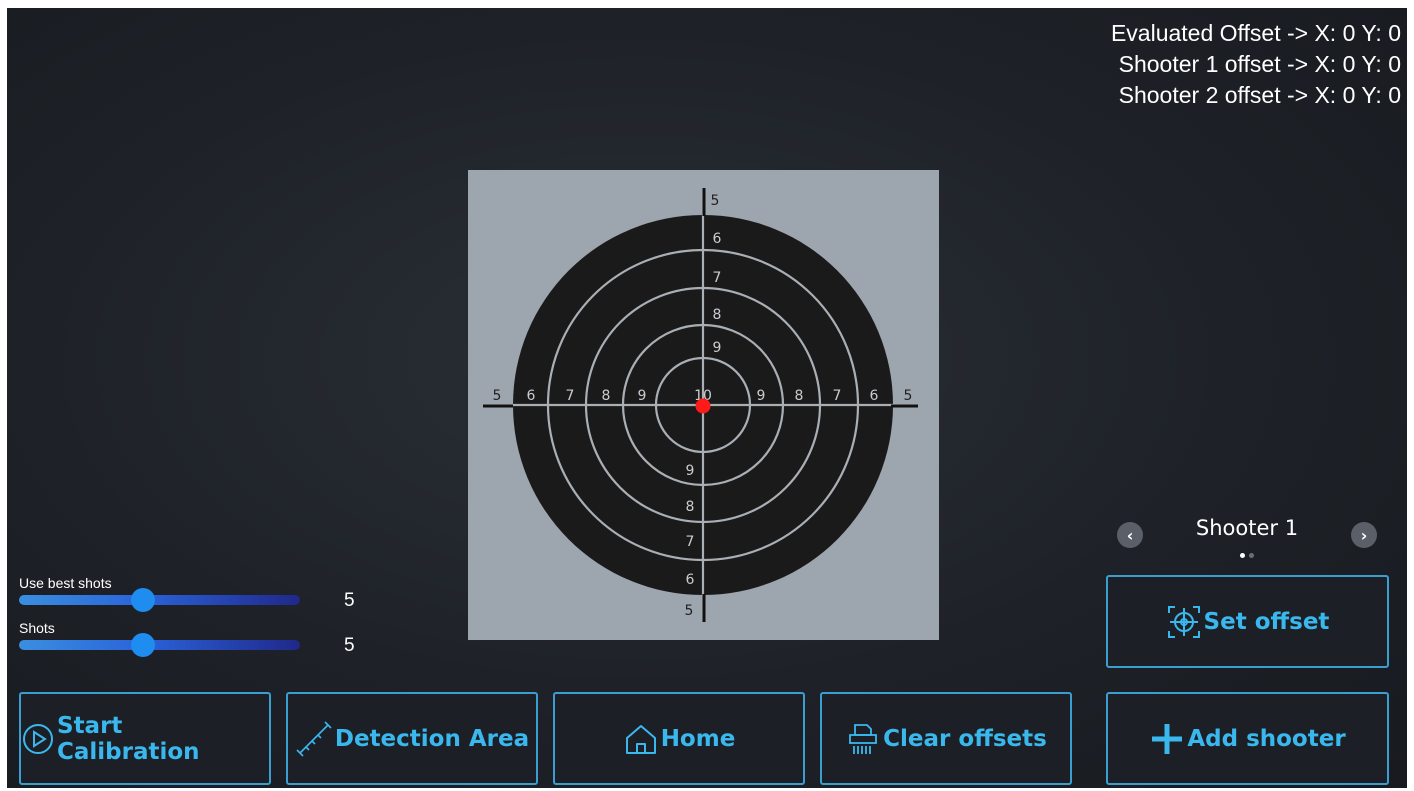 This screenshot has width=1414, height=791. I want to click on clear-offsets-label: Clear offsets, so click(965, 738).